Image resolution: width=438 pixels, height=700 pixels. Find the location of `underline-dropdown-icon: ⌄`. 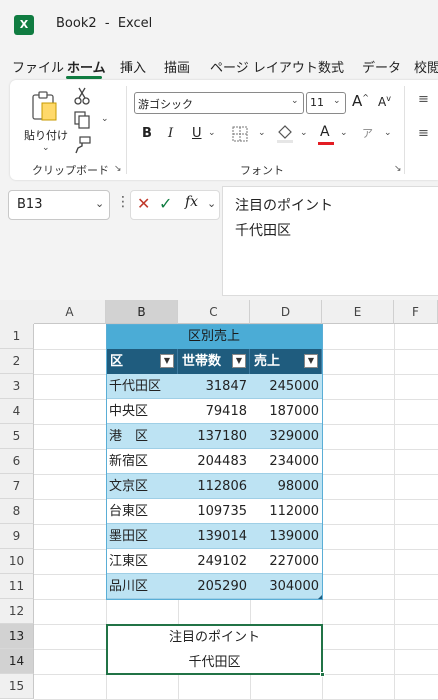

underline-dropdown-icon: ⌄ is located at coordinates (212, 133).